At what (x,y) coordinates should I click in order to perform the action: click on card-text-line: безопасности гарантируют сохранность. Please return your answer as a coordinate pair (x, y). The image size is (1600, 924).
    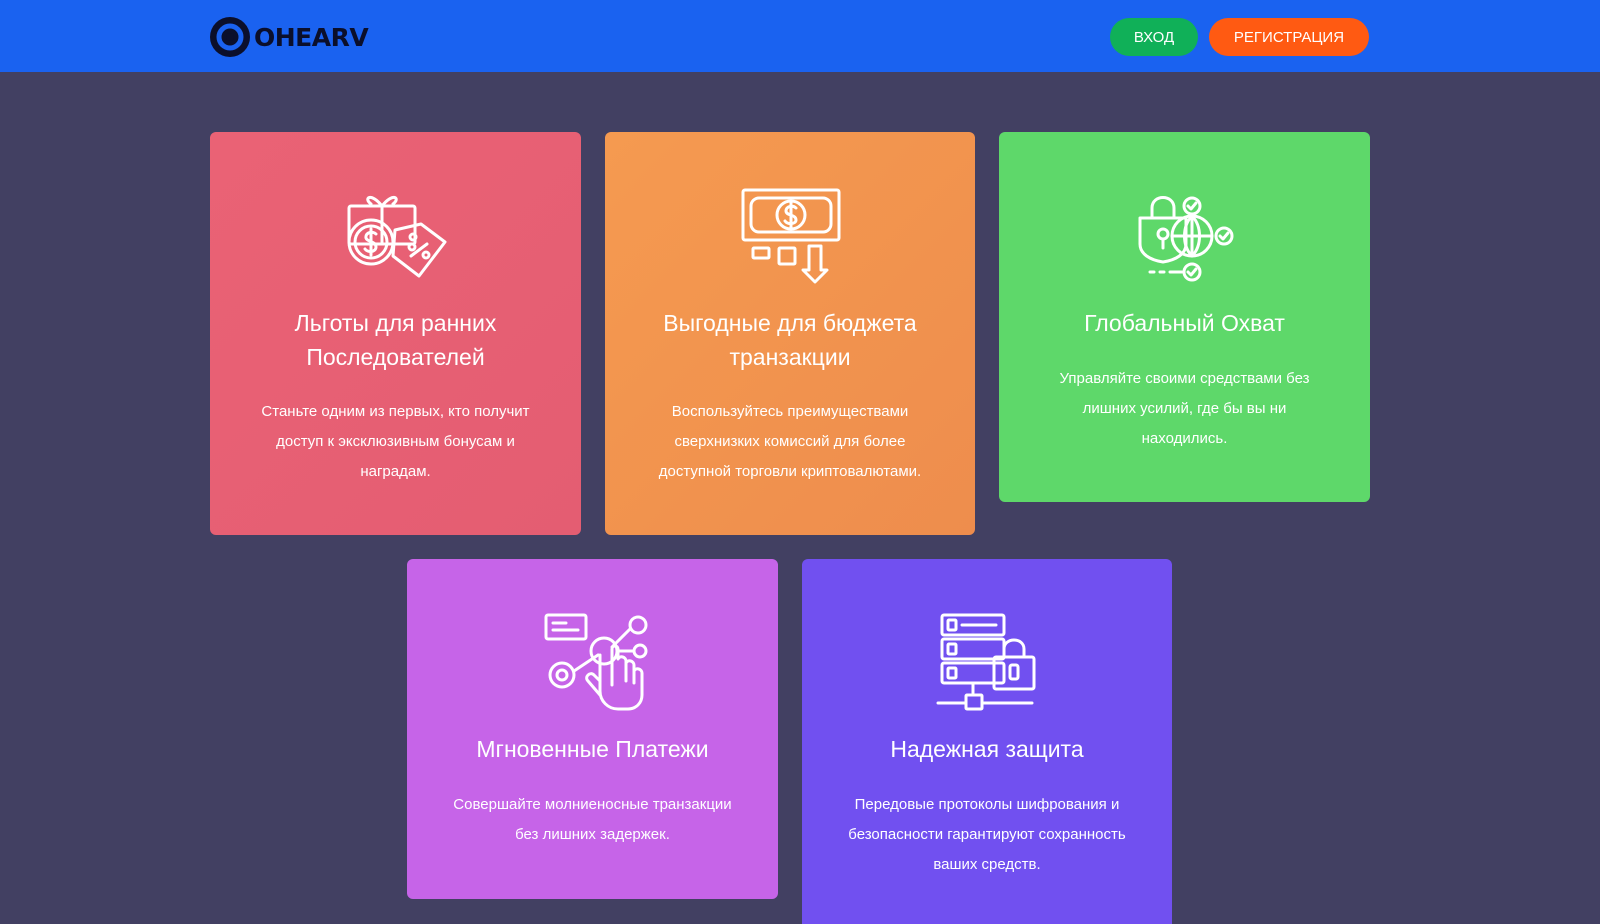
    Looking at the image, I should click on (987, 834).